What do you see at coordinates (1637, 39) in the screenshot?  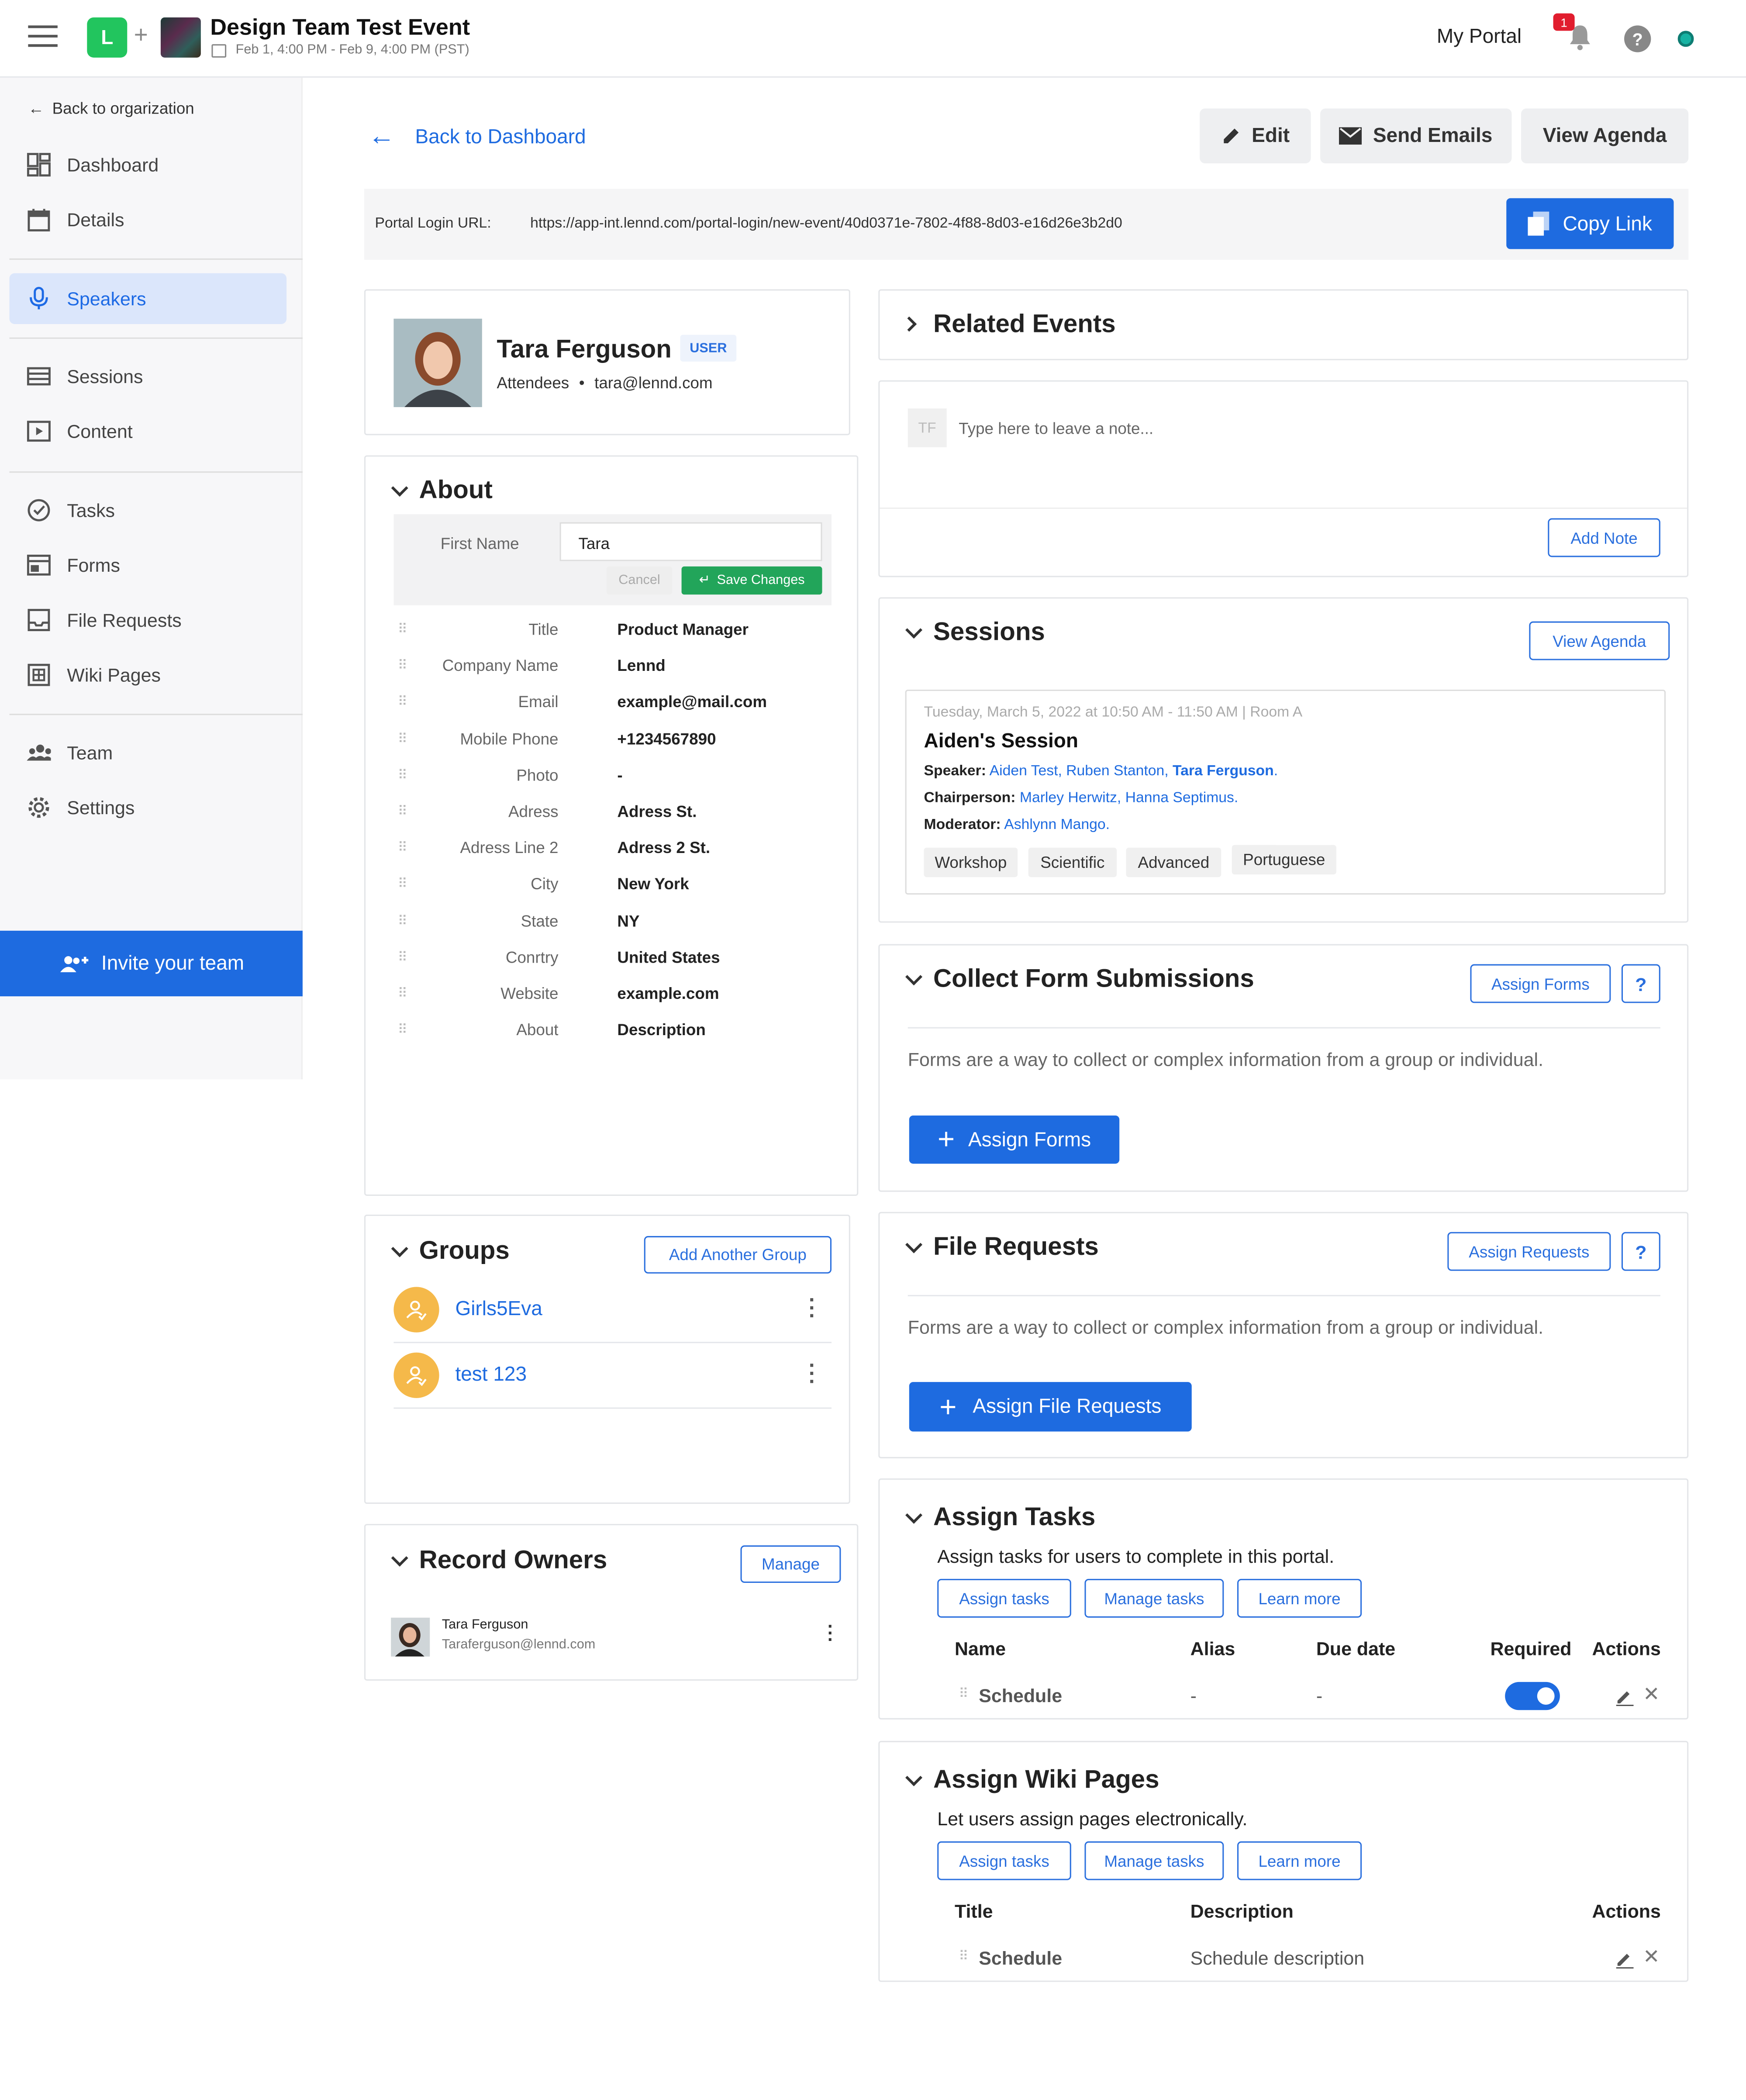 I see `help-icon: ?` at bounding box center [1637, 39].